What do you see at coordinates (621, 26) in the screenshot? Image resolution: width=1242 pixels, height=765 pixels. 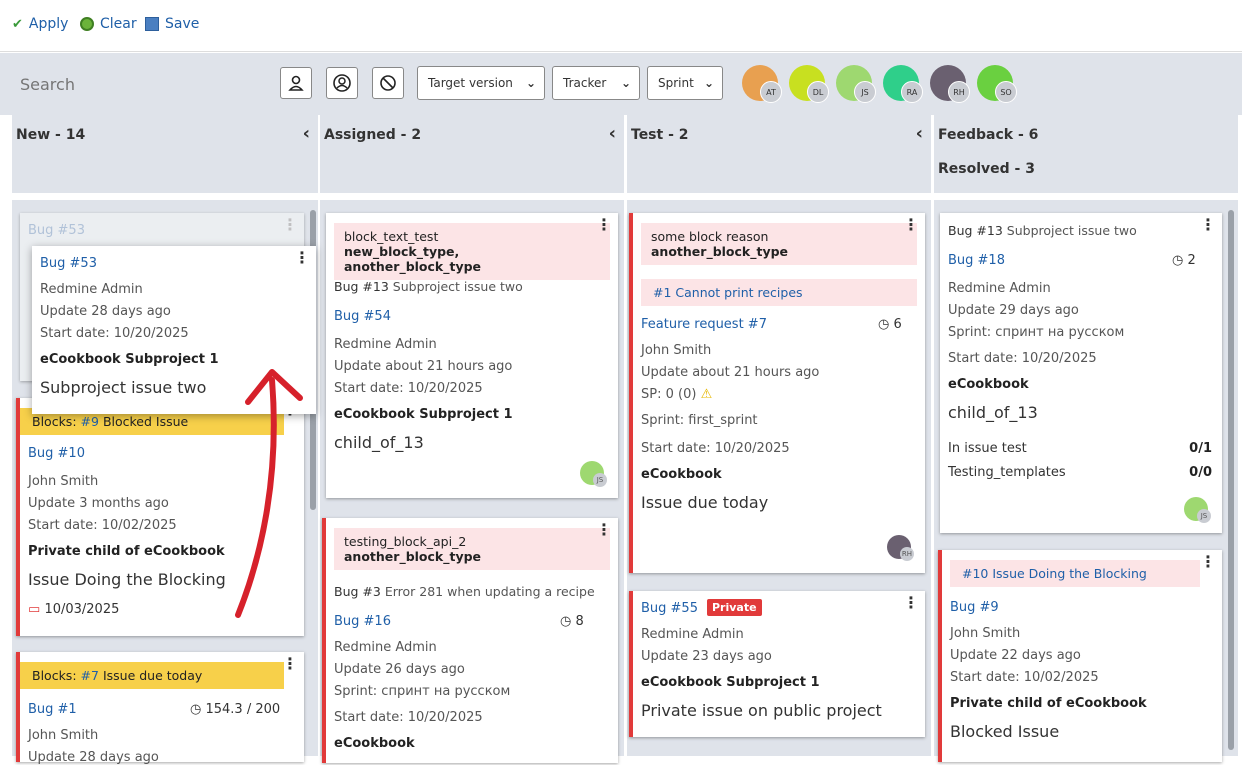 I see `top-toolbar: ✔ Apply Clear Save` at bounding box center [621, 26].